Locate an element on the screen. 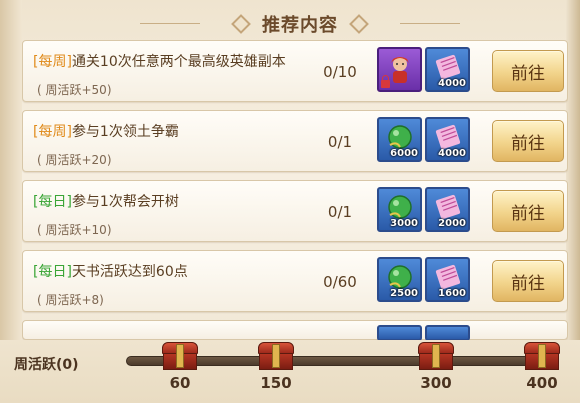 The height and width of the screenshot is (403, 580). left-border-decoration is located at coordinates (11, 170).